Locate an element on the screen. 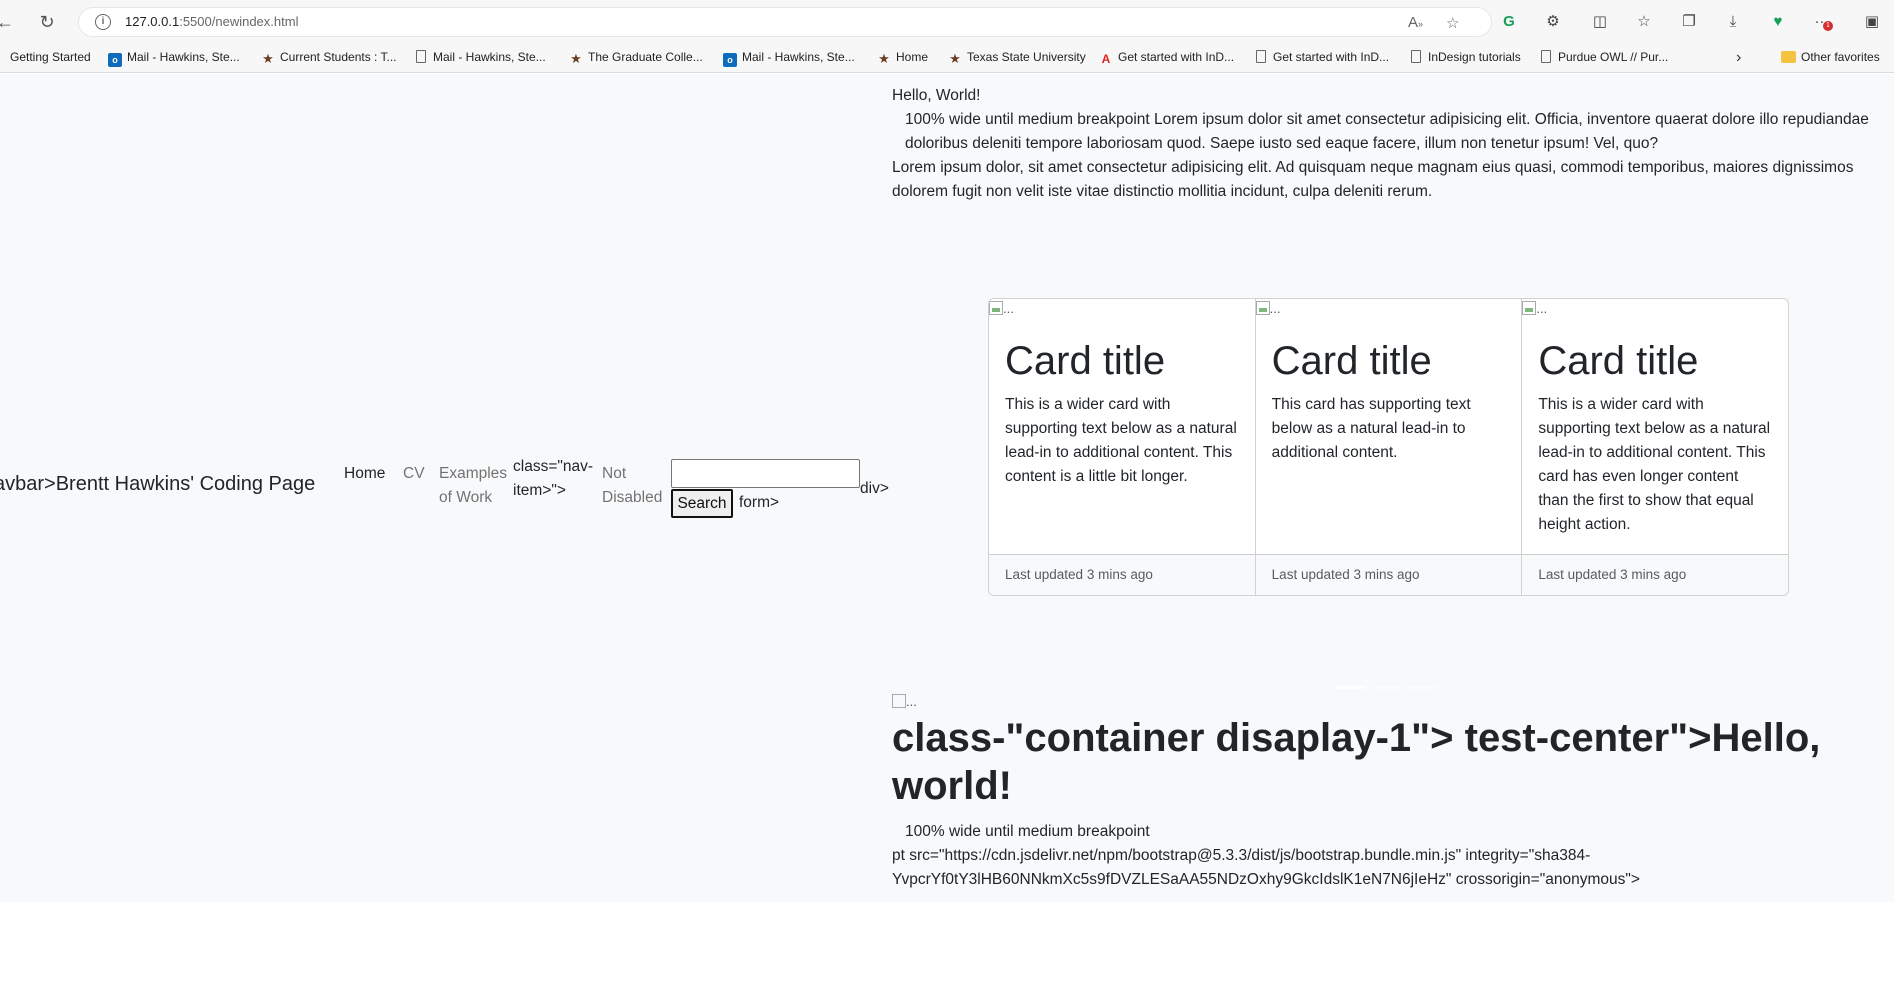  navbar-brand: avbar>Brentt Hawkins' Coding Page is located at coordinates (157, 484).